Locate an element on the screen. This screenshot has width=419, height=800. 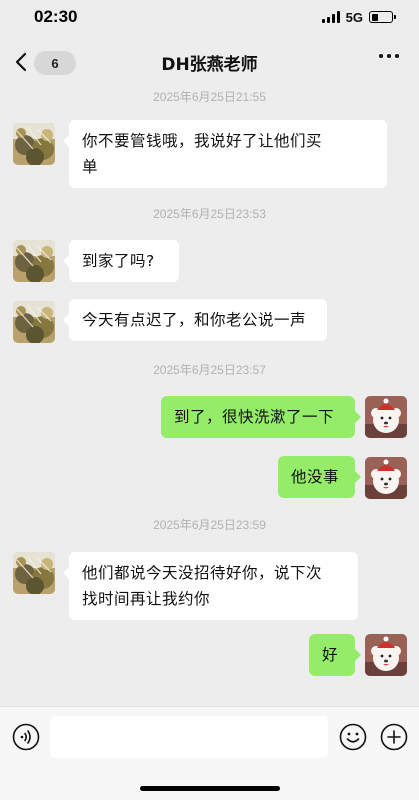
status-time: 02:30 is located at coordinates (56, 16).